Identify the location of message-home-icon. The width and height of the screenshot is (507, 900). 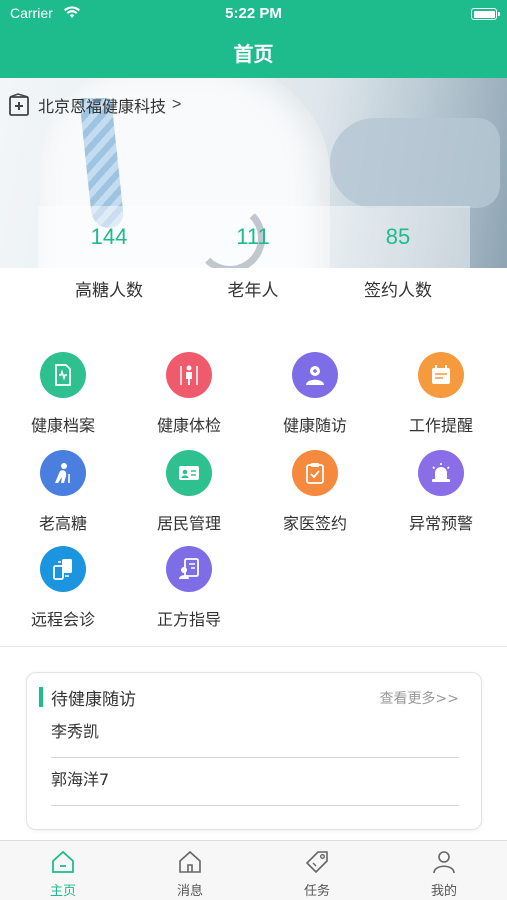
(190, 861).